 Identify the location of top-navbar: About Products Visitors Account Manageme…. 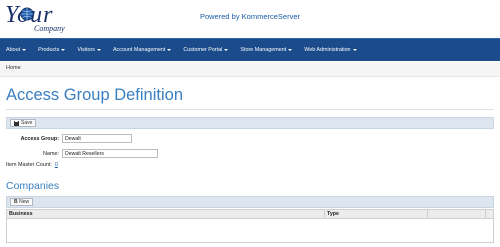
(250, 49).